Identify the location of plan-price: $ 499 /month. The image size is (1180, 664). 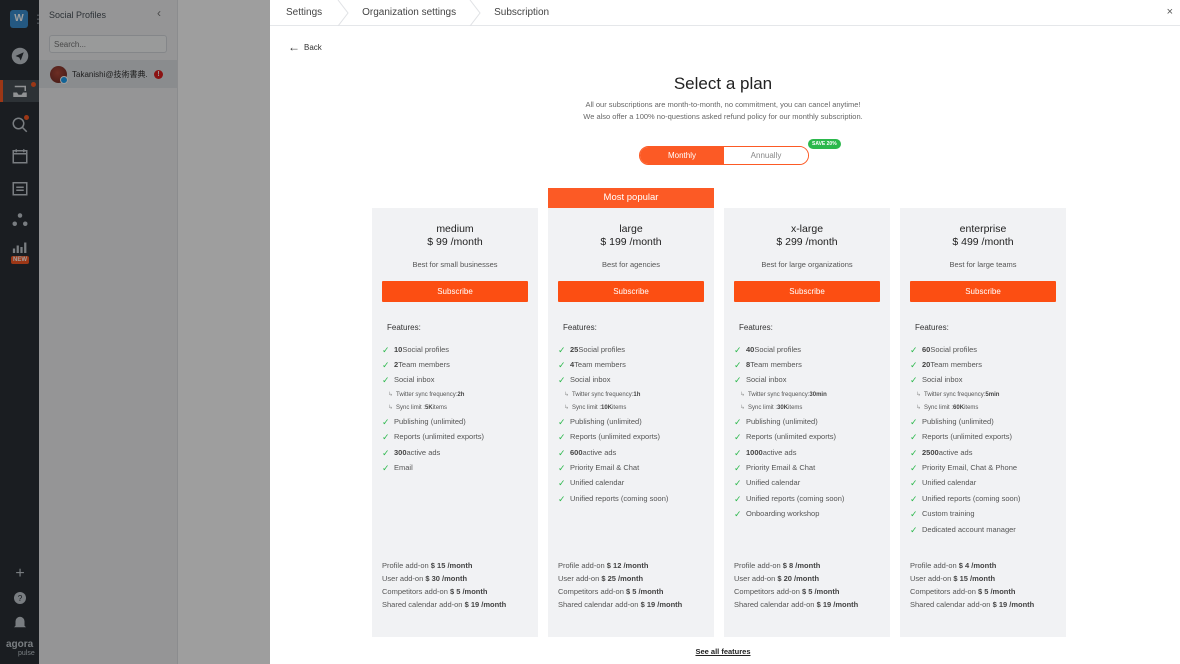
(983, 242).